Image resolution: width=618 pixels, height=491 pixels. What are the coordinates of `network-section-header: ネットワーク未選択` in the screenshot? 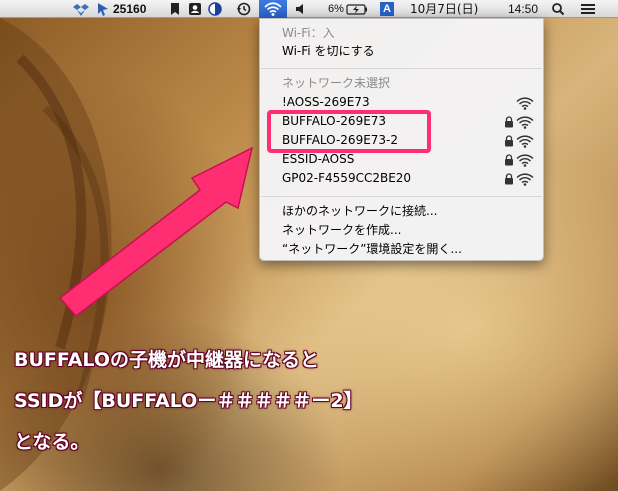 It's located at (336, 83).